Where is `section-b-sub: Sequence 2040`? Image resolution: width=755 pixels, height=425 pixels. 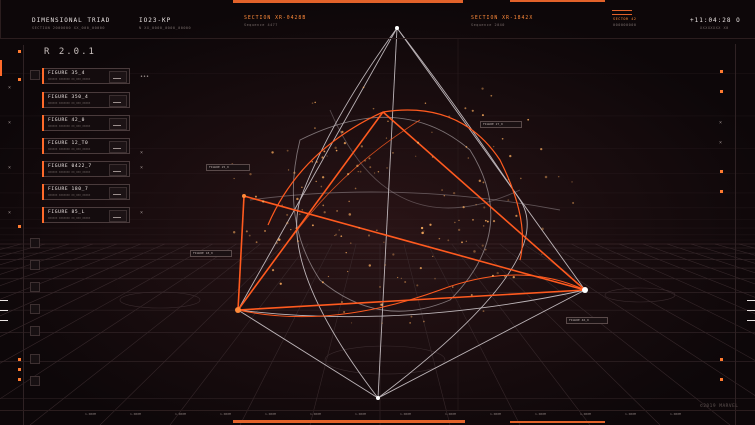 section-b-sub: Sequence 2040 is located at coordinates (488, 25).